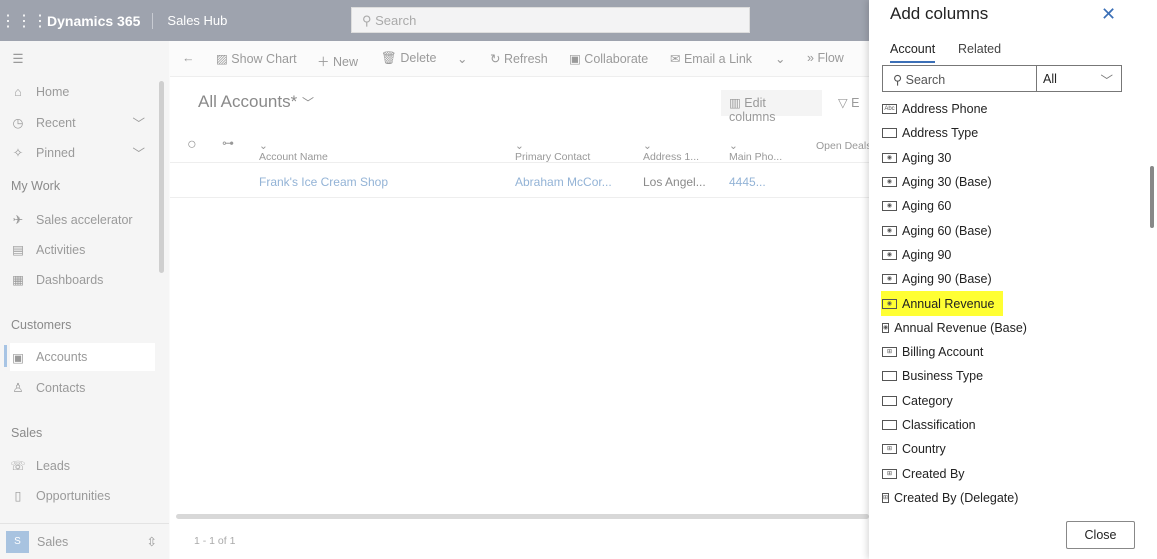 The image size is (1157, 559). Describe the element at coordinates (82, 220) in the screenshot. I see `sidebar-item-sales-accelerator: ✈ Sales accelerator` at that location.